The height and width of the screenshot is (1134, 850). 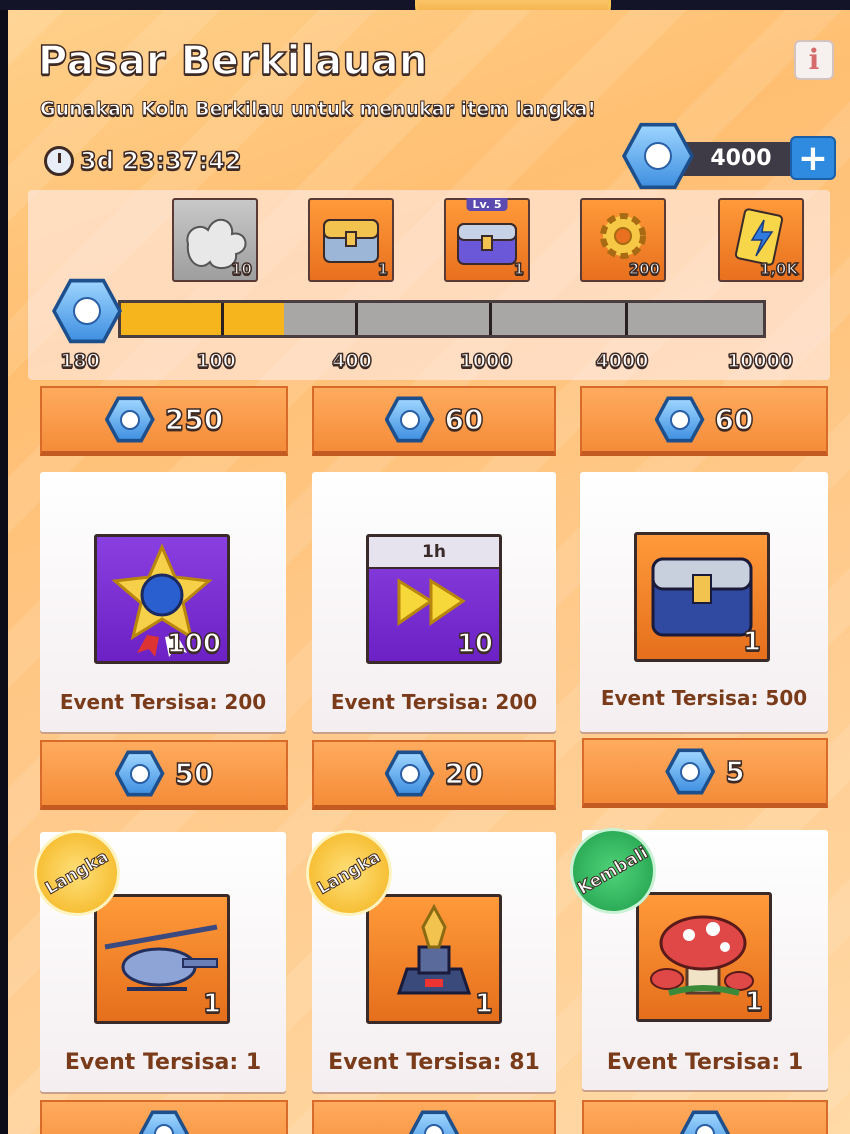 What do you see at coordinates (434, 553) in the screenshot?
I see `duration-badge: 1h` at bounding box center [434, 553].